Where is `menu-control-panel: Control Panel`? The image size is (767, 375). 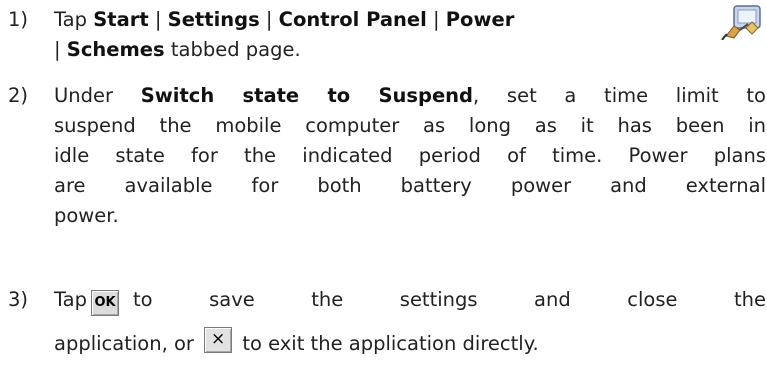 menu-control-panel: Control Panel is located at coordinates (352, 19).